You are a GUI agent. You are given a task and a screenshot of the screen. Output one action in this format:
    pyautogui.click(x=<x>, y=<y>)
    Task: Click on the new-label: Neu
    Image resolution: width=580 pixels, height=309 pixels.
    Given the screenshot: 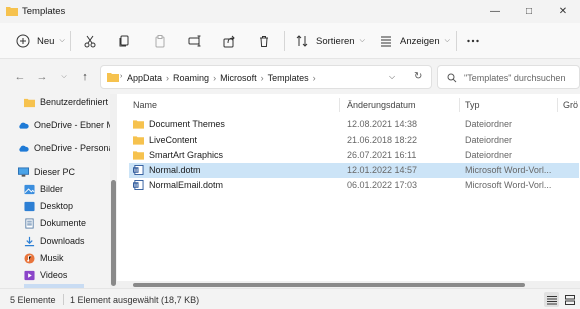 What is the action you would take?
    pyautogui.click(x=46, y=41)
    